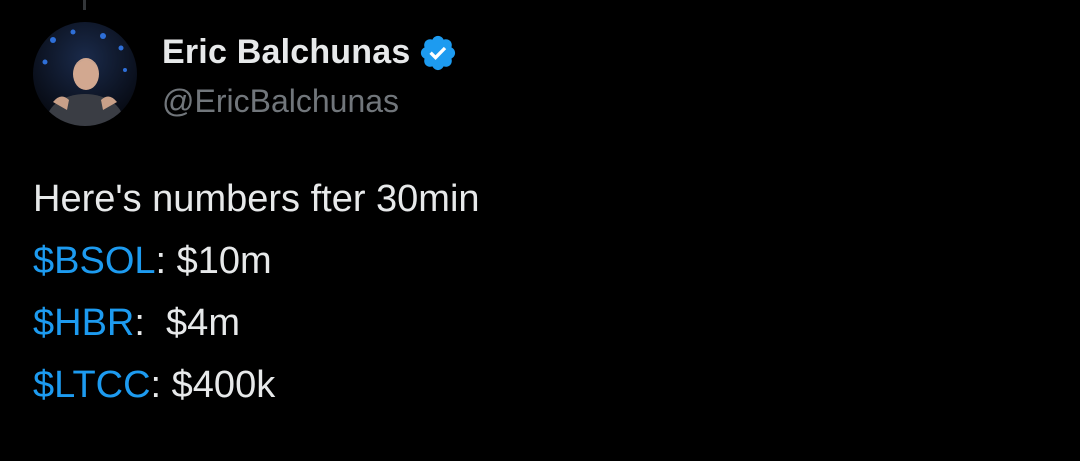  I want to click on thread-connector-line, so click(84, 5).